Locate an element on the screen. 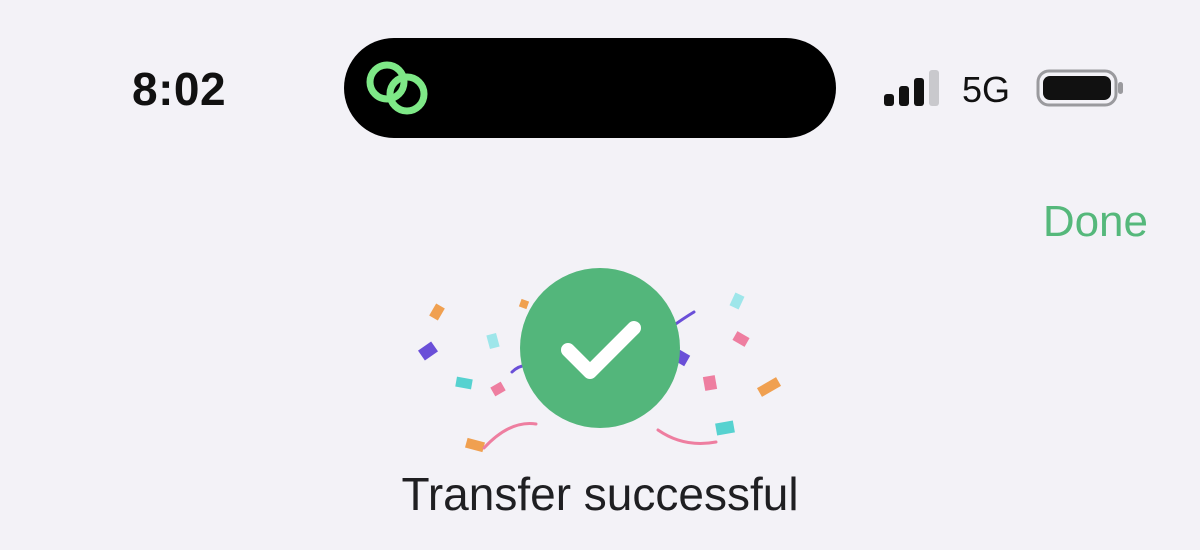 The height and width of the screenshot is (550, 1200). transfer-status-title: Transfer successful is located at coordinates (600, 494).